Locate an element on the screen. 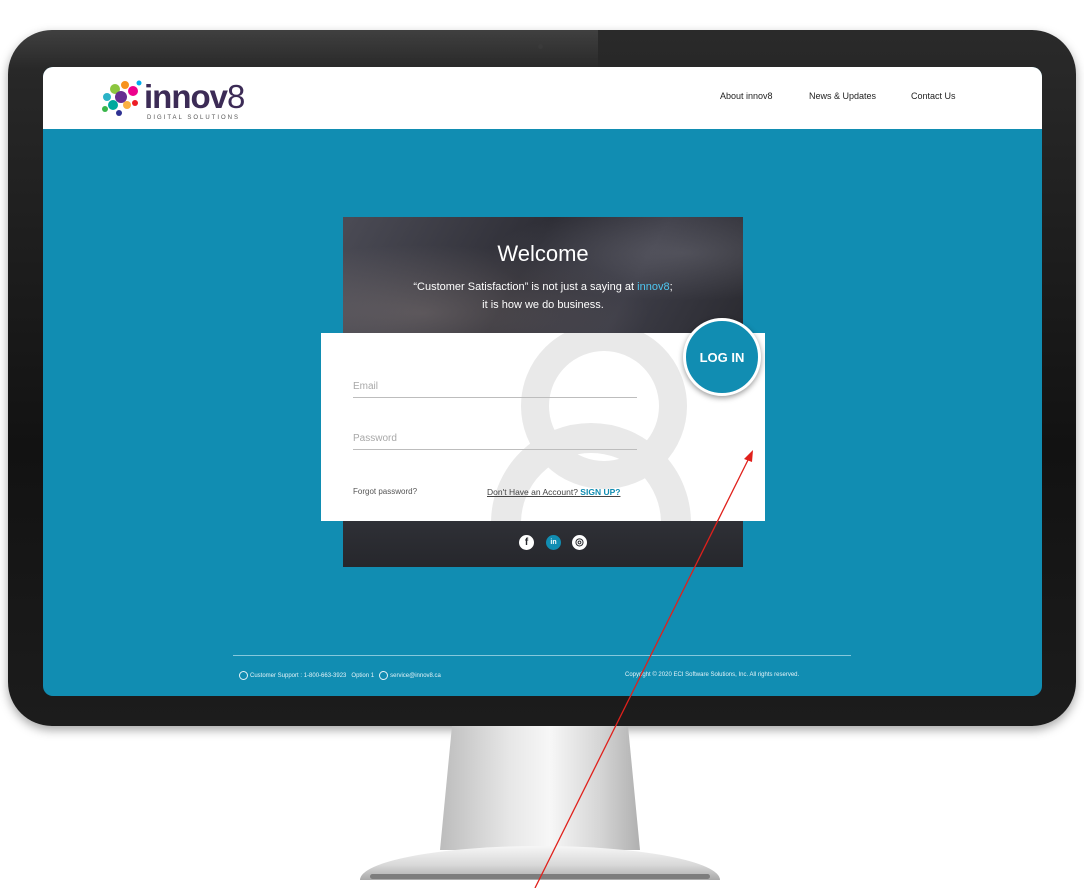 Image resolution: width=1084 pixels, height=888 pixels. webcam-dot is located at coordinates (540, 46).